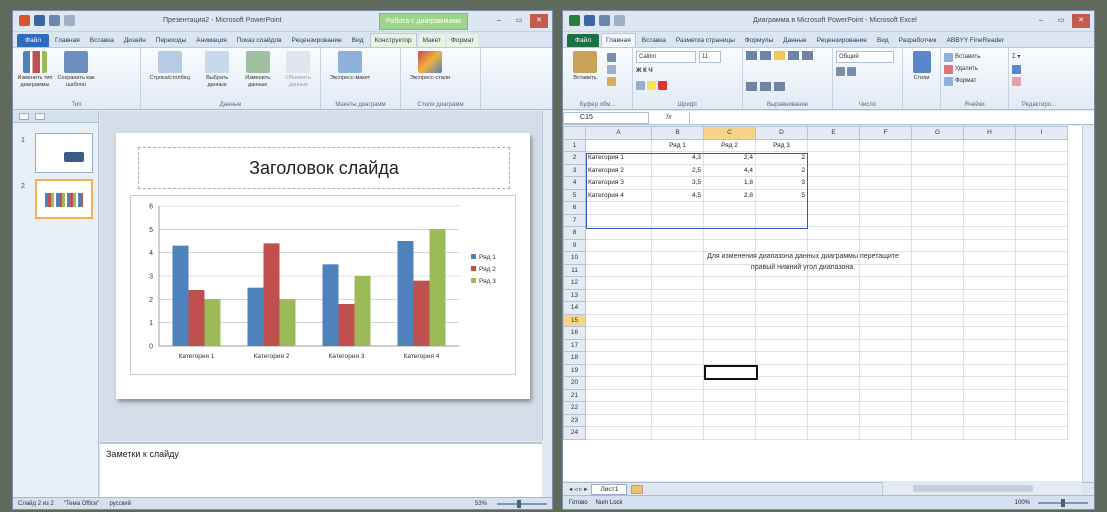 The width and height of the screenshot is (1107, 512). What do you see at coordinates (574, 258) in the screenshot?
I see `row-header: 10` at bounding box center [574, 258].